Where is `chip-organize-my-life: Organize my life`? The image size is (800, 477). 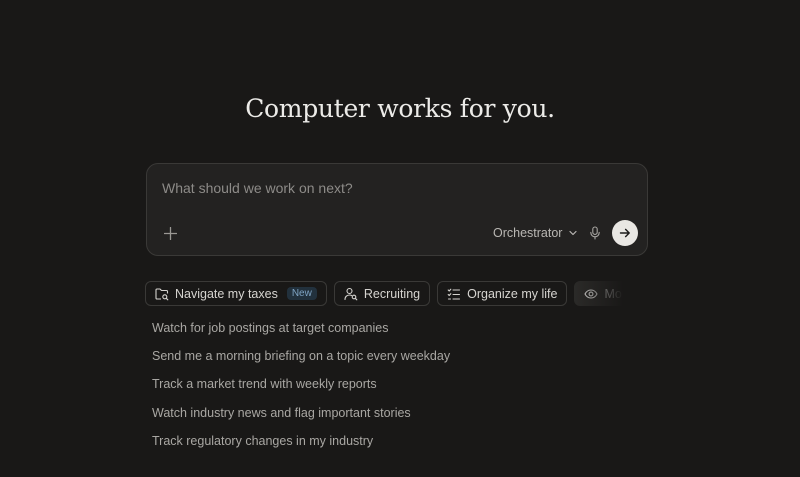
chip-organize-my-life: Organize my life is located at coordinates (502, 293).